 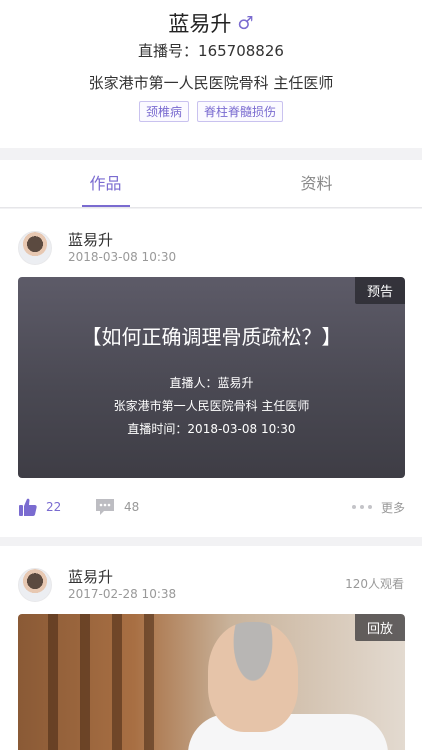 I want to click on tab-bar: 作品 资料, so click(x=211, y=184).